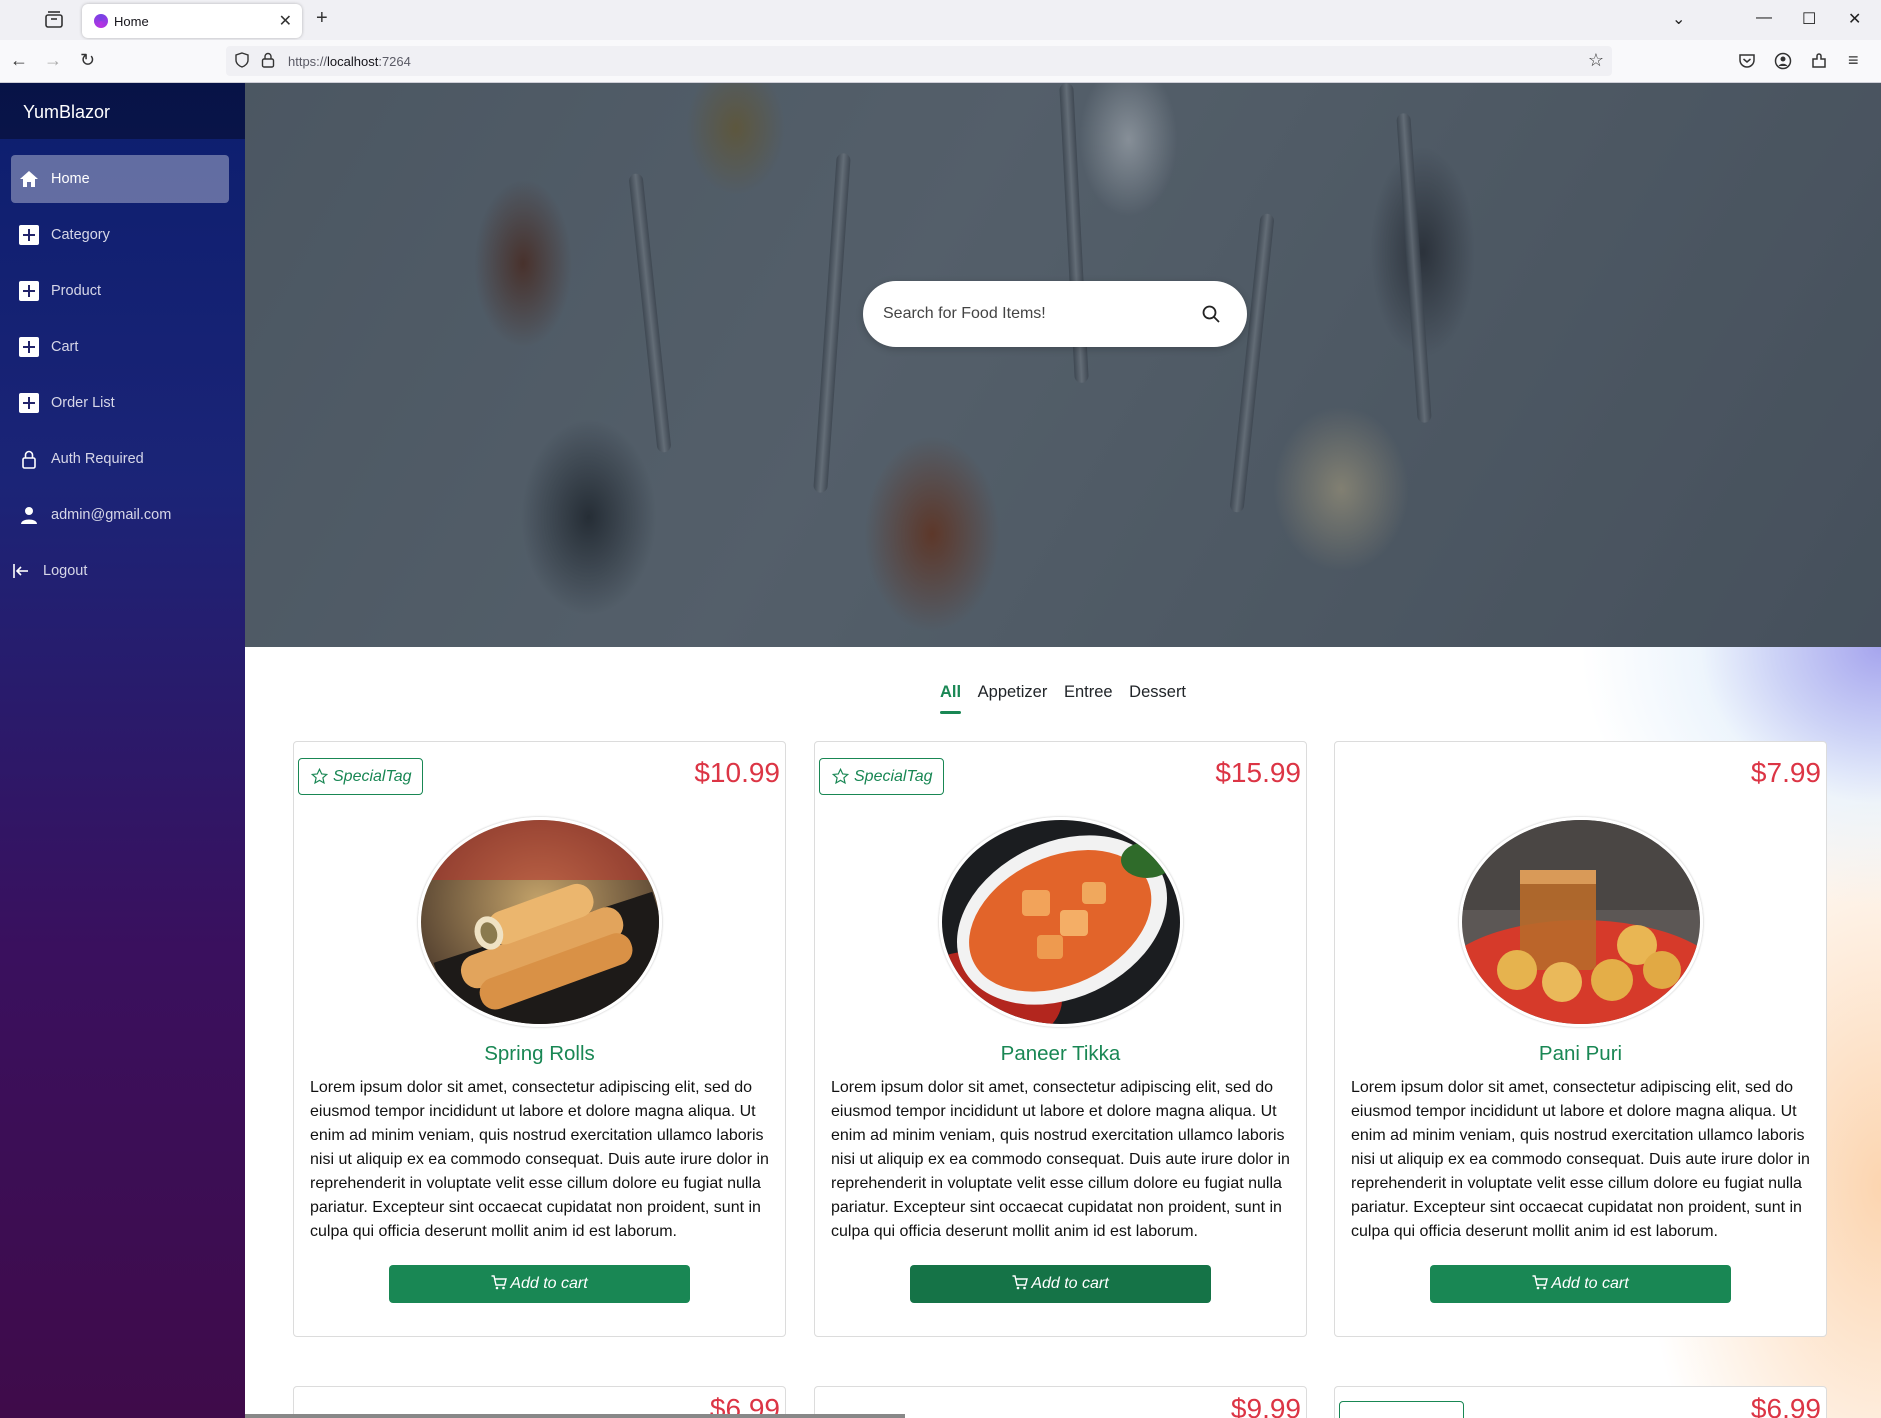 The width and height of the screenshot is (1881, 1418). Describe the element at coordinates (1809, 19) in the screenshot. I see `maximize-button: ☐` at that location.